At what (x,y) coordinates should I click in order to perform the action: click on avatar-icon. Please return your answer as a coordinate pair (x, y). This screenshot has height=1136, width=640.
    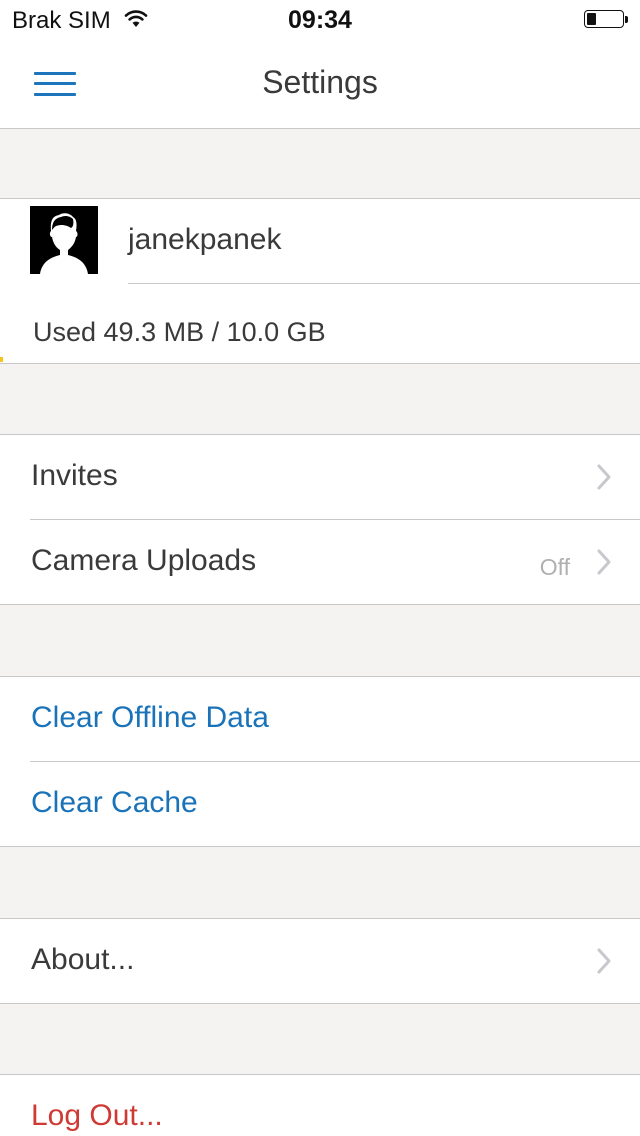
    Looking at the image, I should click on (64, 240).